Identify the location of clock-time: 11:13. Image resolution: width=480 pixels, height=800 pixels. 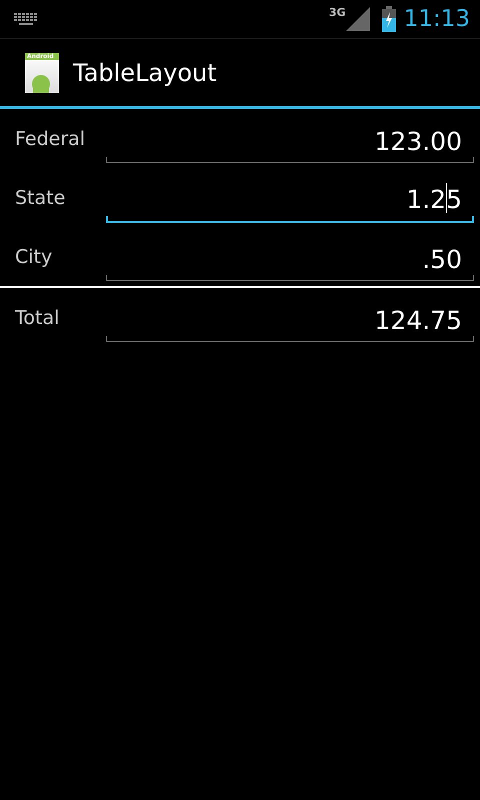
(437, 19).